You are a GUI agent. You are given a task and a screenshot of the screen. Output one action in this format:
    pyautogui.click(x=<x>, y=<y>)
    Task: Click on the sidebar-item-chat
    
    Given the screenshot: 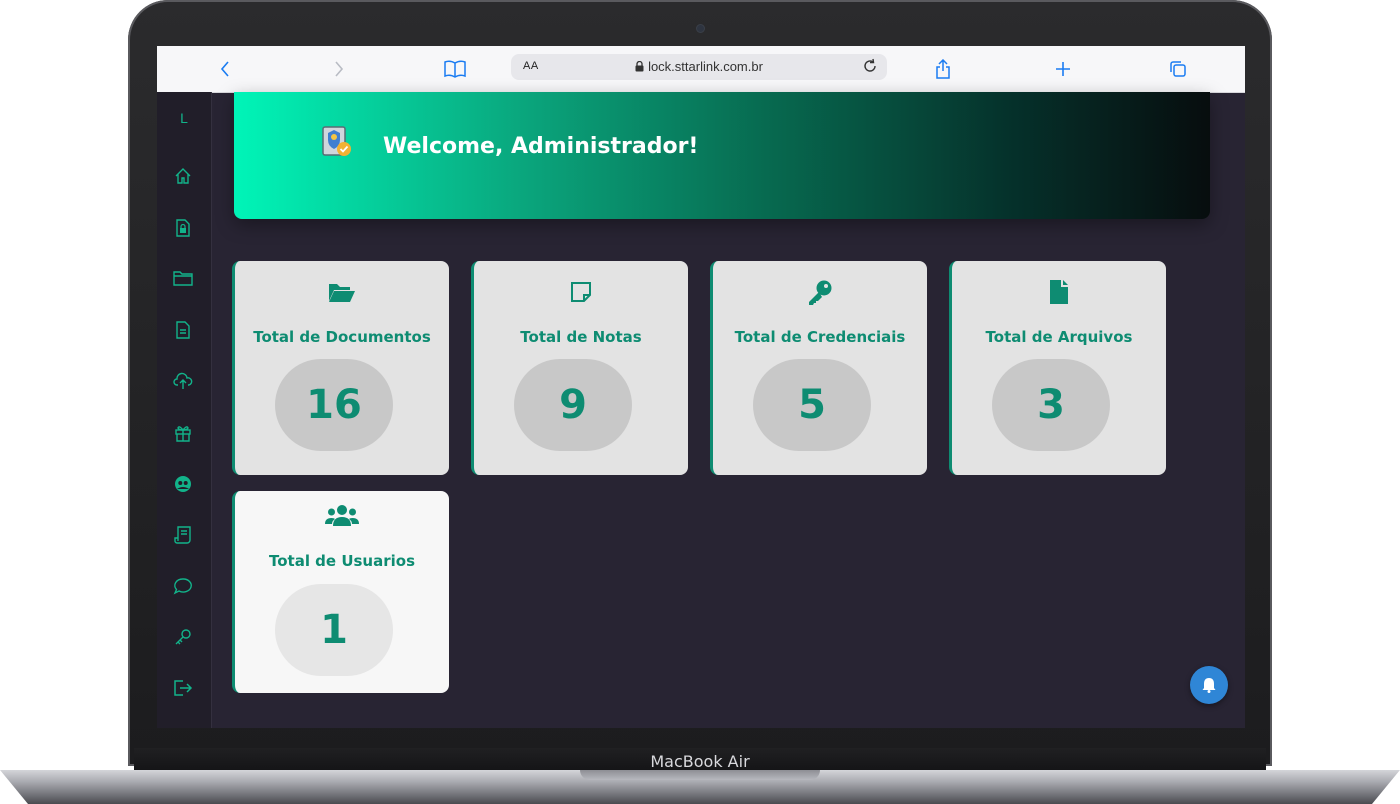 What is the action you would take?
    pyautogui.click(x=183, y=586)
    